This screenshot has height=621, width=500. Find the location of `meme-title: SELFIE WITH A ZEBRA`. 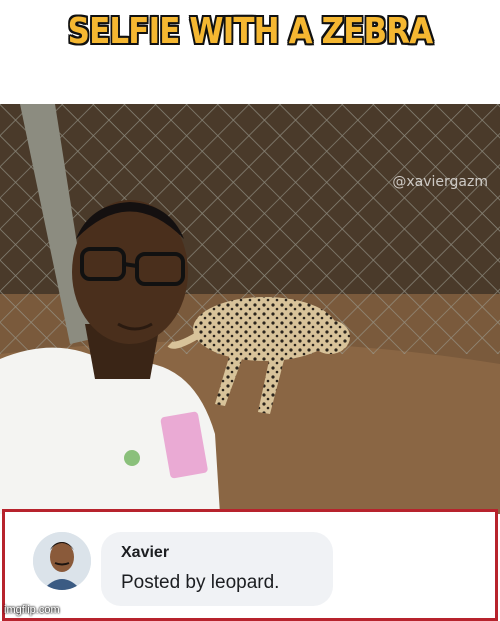

meme-title: SELFIE WITH A ZEBRA is located at coordinates (250, 31).